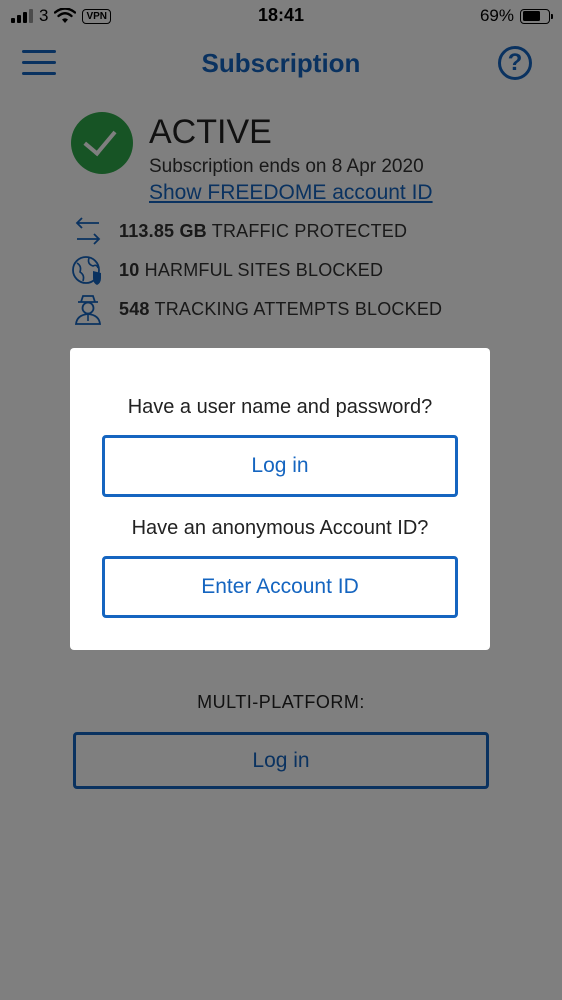 This screenshot has height=1000, width=562. Describe the element at coordinates (280, 528) in the screenshot. I see `dialog-question-account-id: Have an anonymous Account ID?` at that location.